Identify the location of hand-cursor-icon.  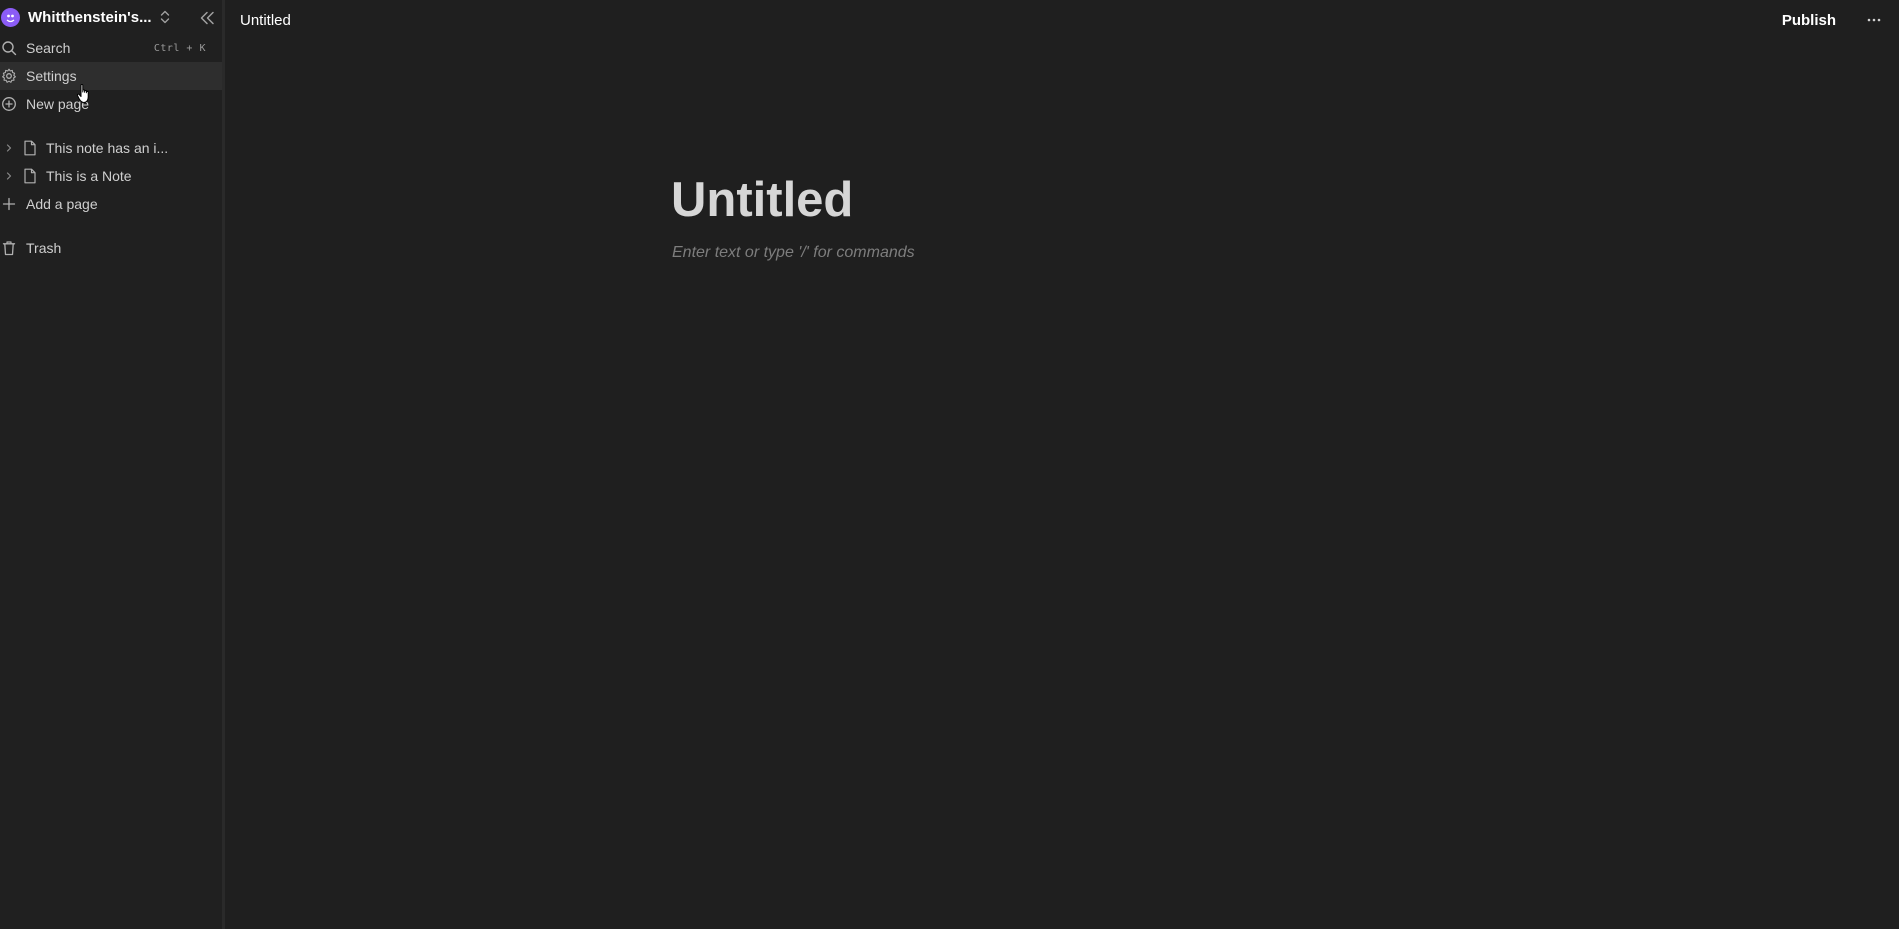
(82, 93).